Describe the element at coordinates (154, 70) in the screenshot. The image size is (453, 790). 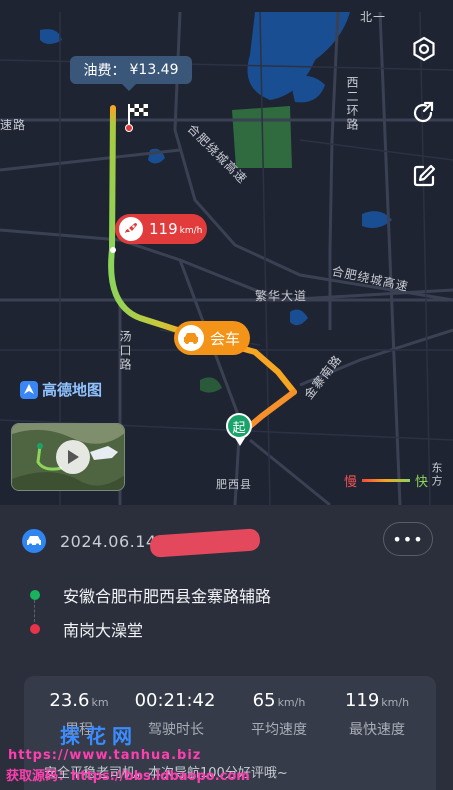
I see `fuel-cost-value: ¥13.49` at that location.